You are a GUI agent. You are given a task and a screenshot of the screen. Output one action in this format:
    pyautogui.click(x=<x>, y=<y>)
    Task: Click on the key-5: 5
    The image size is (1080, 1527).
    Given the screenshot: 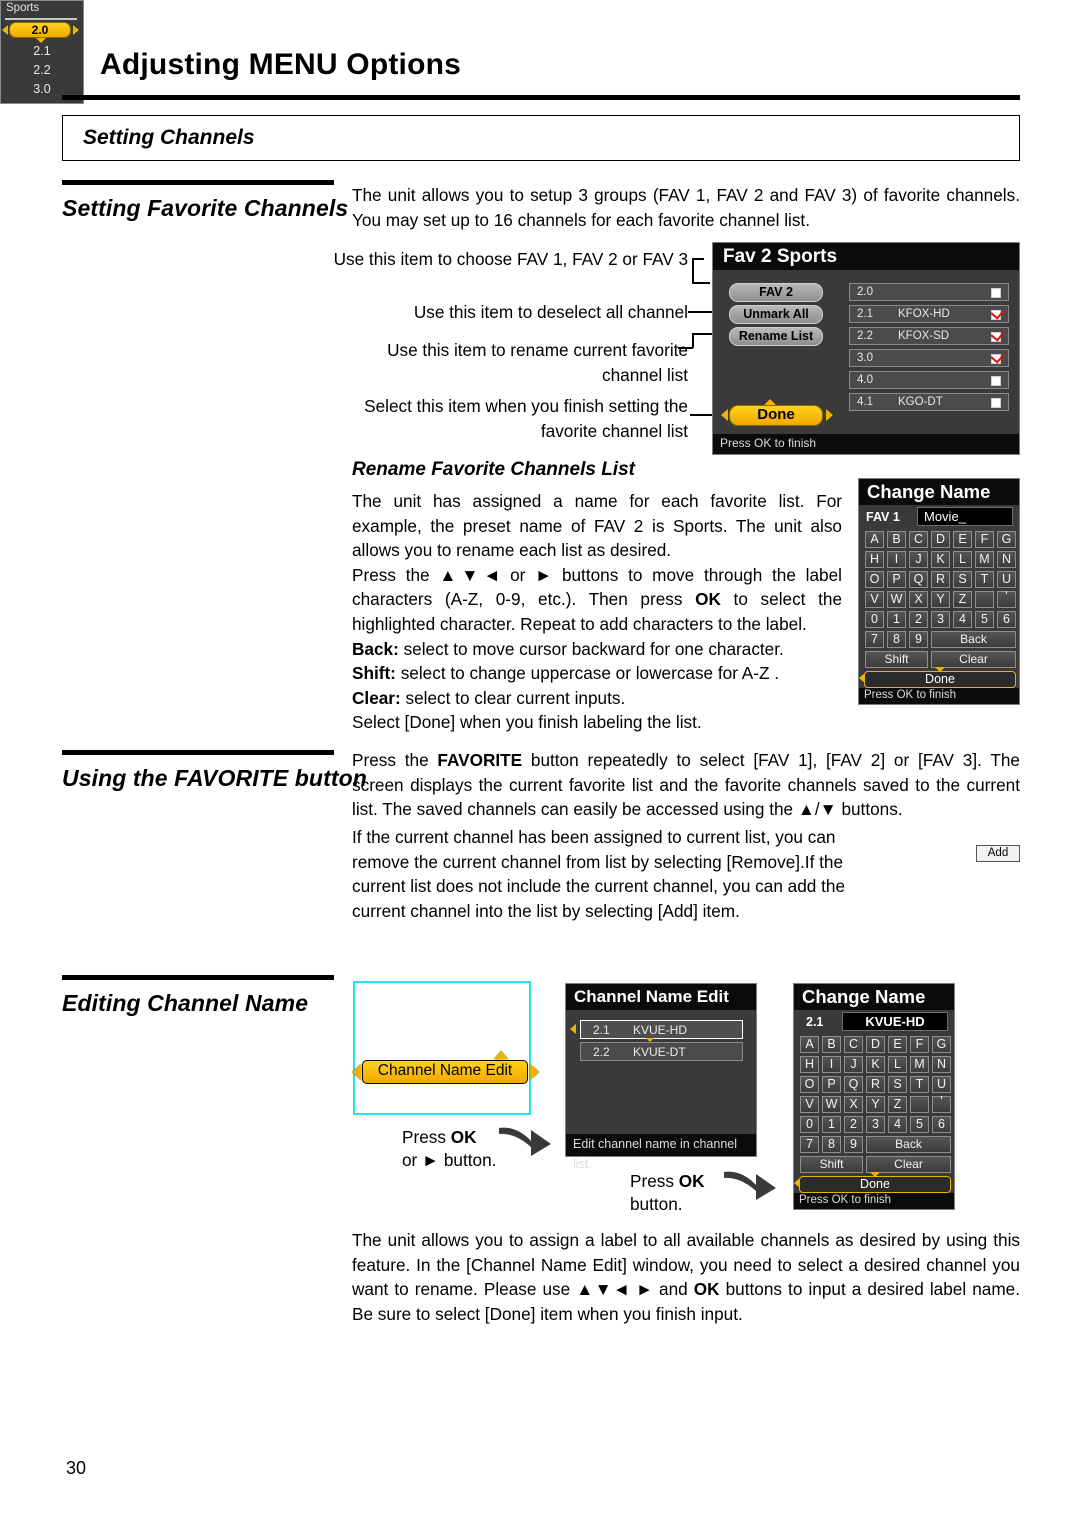 What is the action you would take?
    pyautogui.click(x=984, y=619)
    